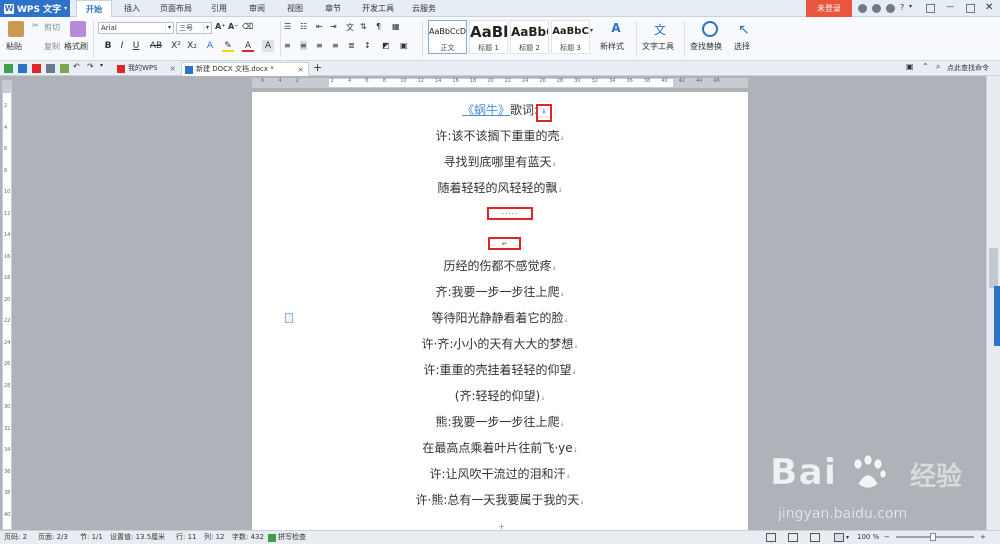  What do you see at coordinates (793, 537) in the screenshot?
I see `outline-view-icon` at bounding box center [793, 537].